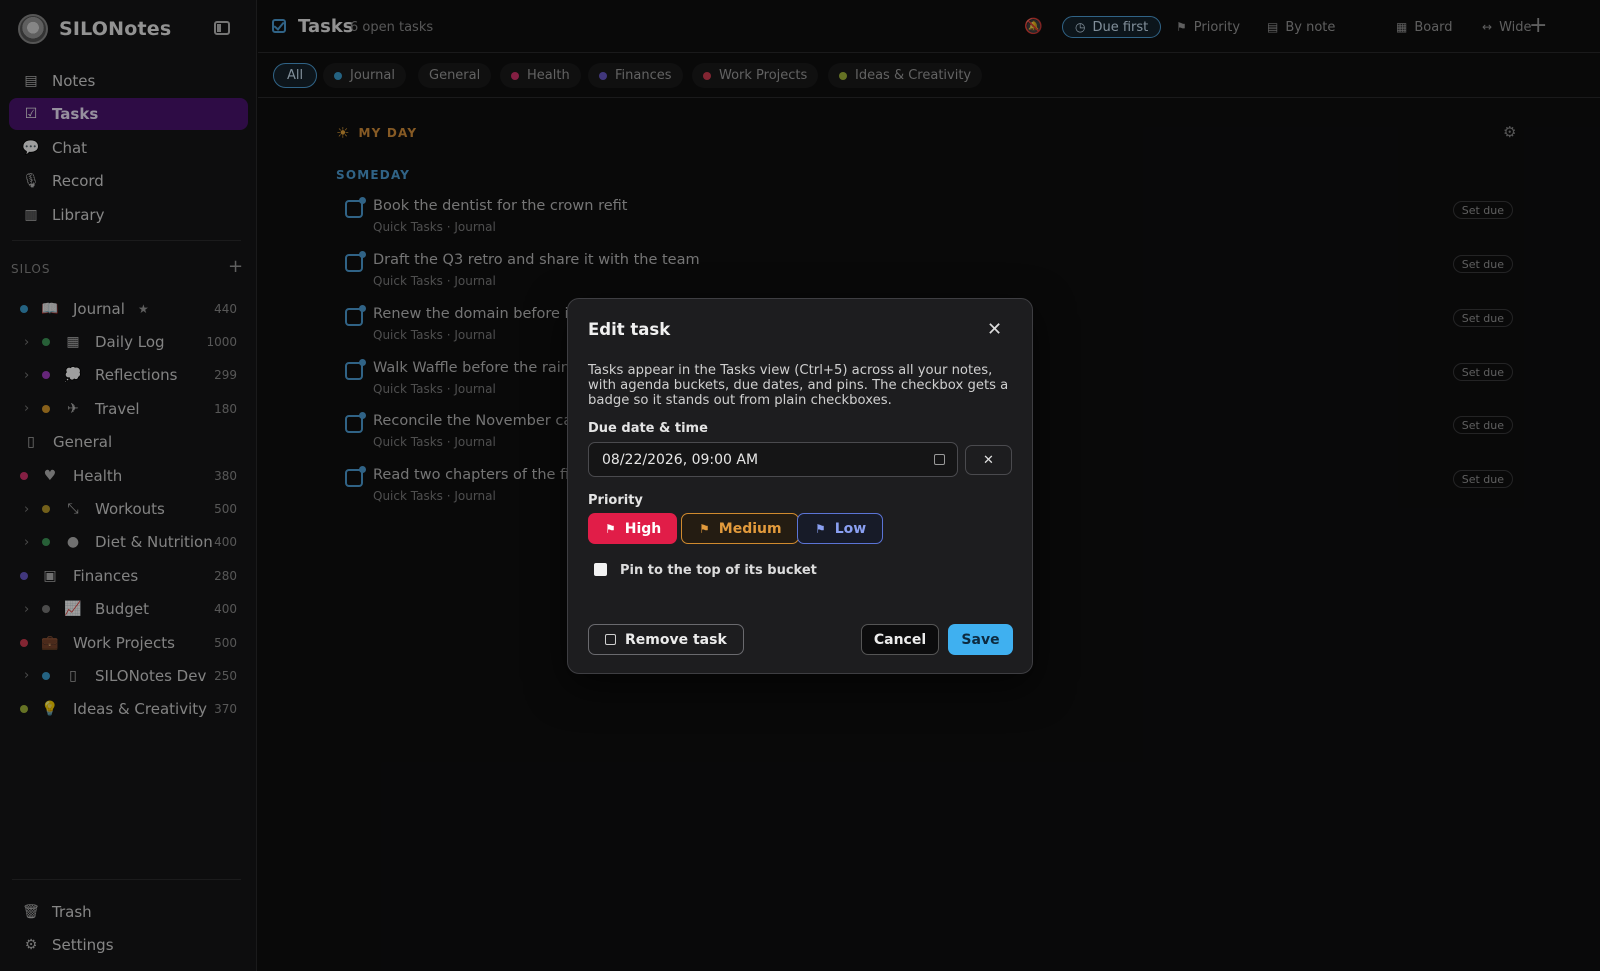 The width and height of the screenshot is (1600, 971). What do you see at coordinates (600, 569) in the screenshot?
I see `pin-checkbox` at bounding box center [600, 569].